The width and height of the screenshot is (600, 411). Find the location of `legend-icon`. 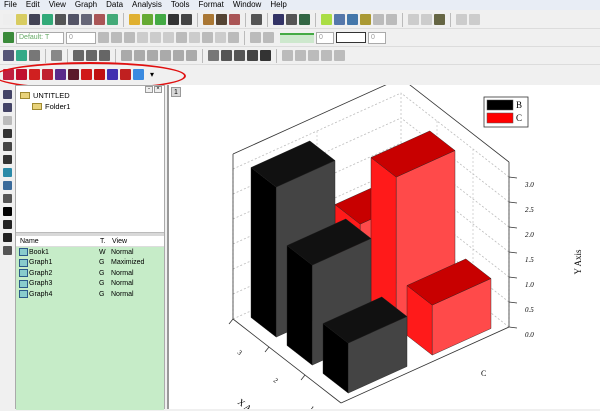

legend-icon is located at coordinates (213, 55).